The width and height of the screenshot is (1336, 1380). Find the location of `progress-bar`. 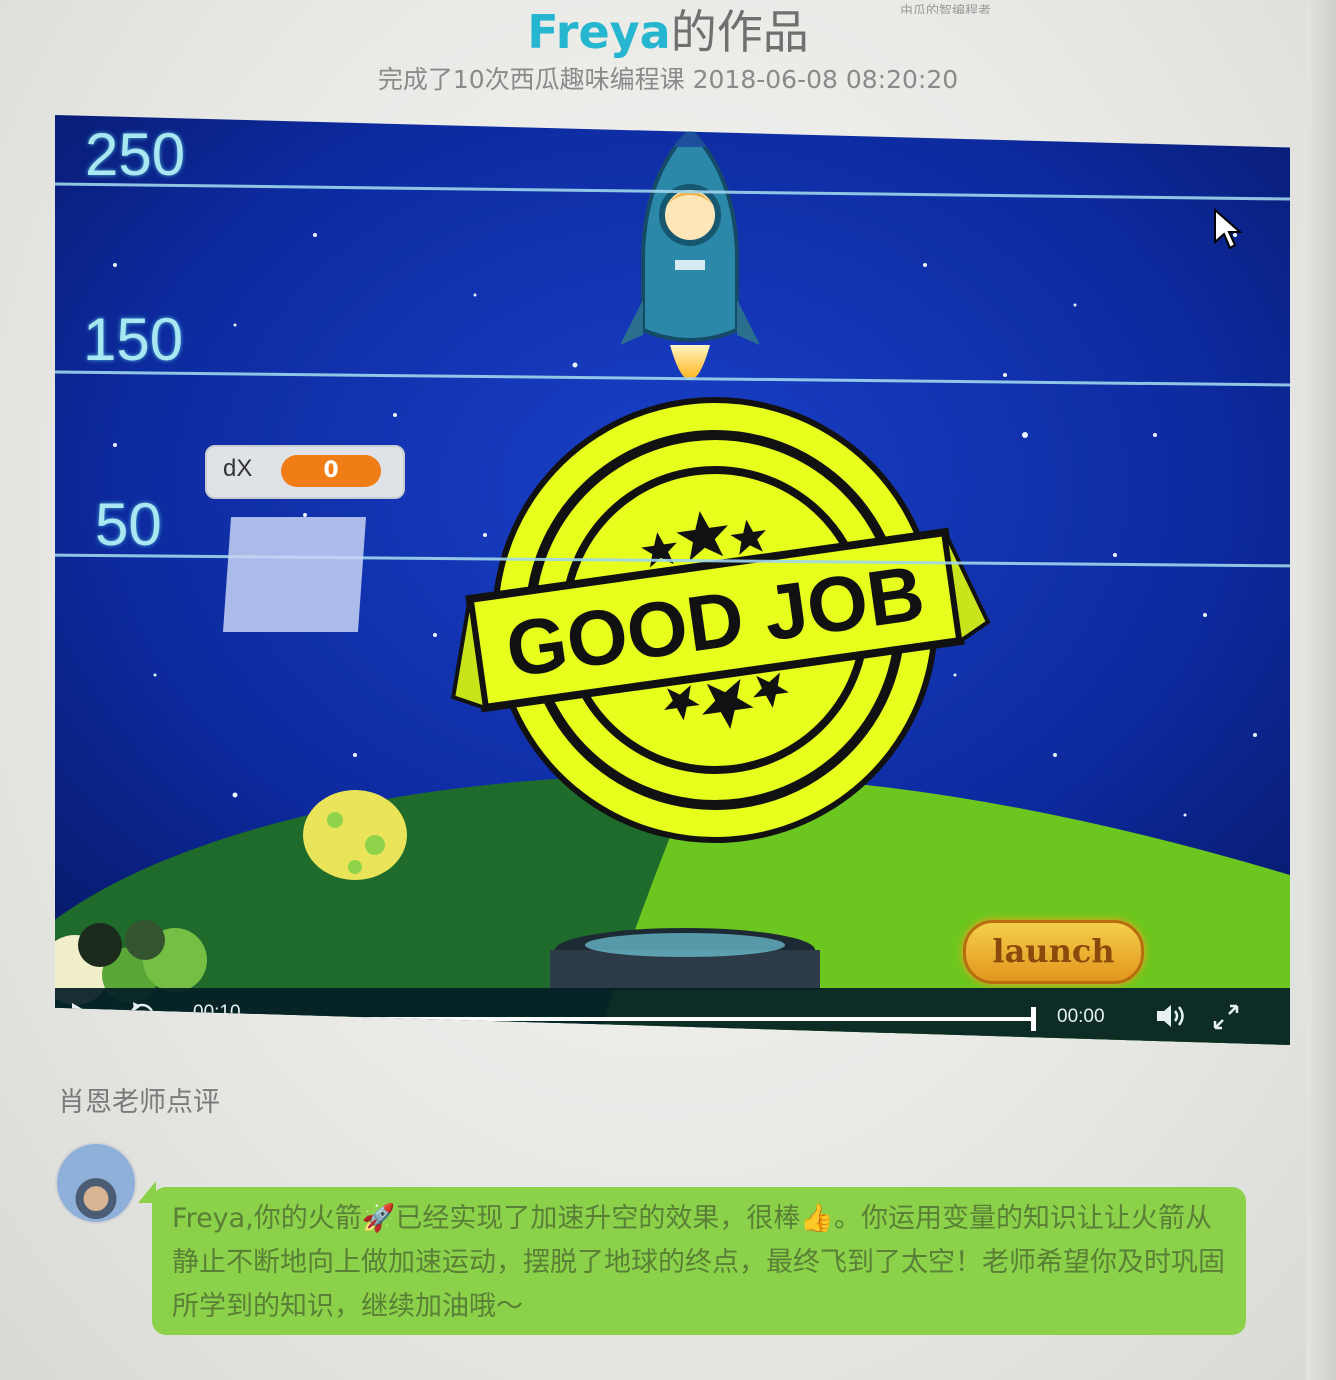

progress-bar is located at coordinates (653, 1019).